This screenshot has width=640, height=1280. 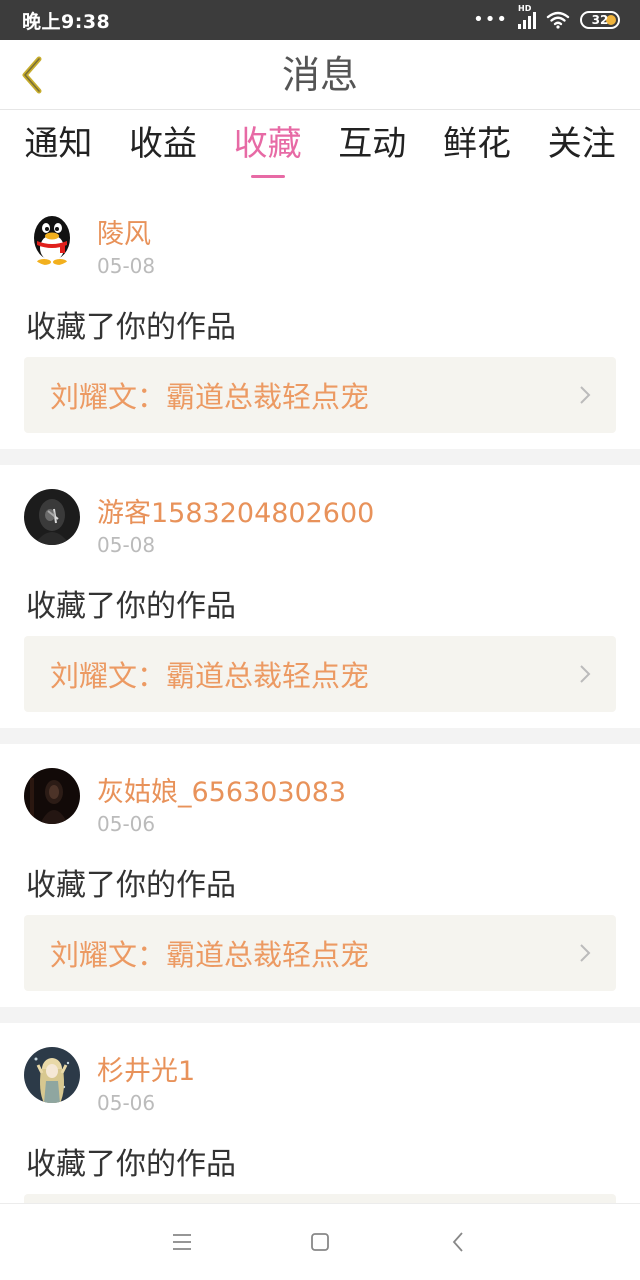 What do you see at coordinates (162, 144) in the screenshot?
I see `tab-label: 收益` at bounding box center [162, 144].